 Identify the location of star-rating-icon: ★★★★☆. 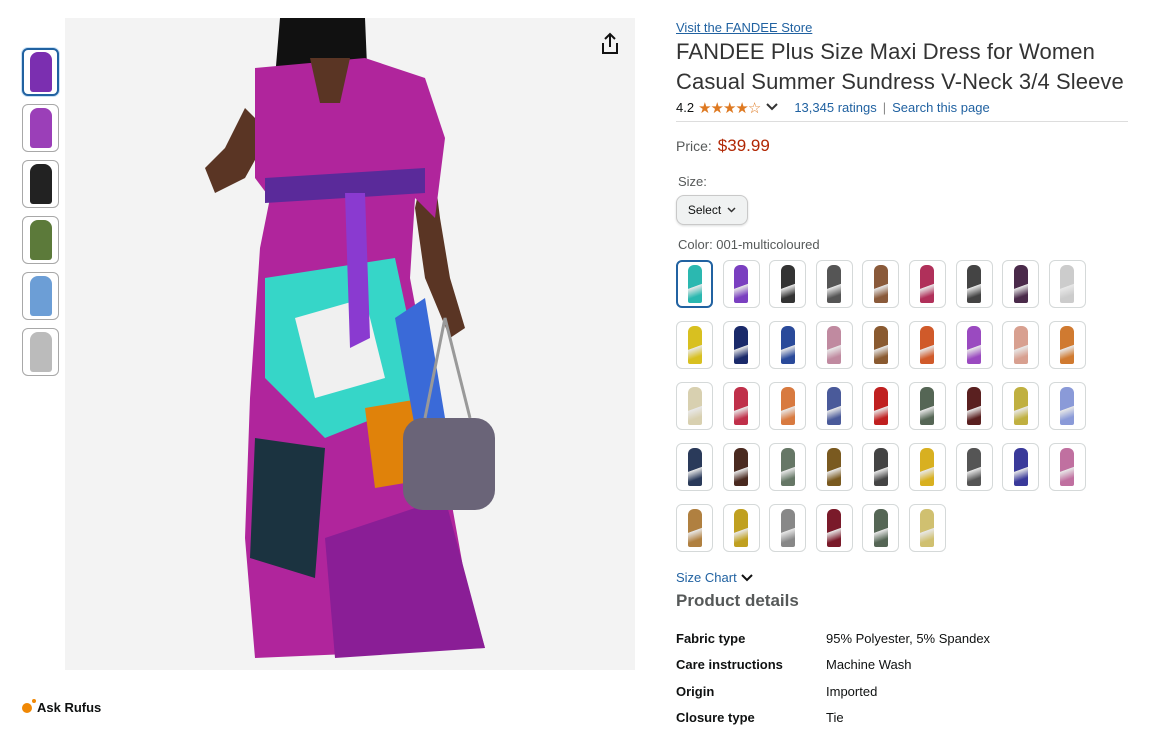
(729, 108).